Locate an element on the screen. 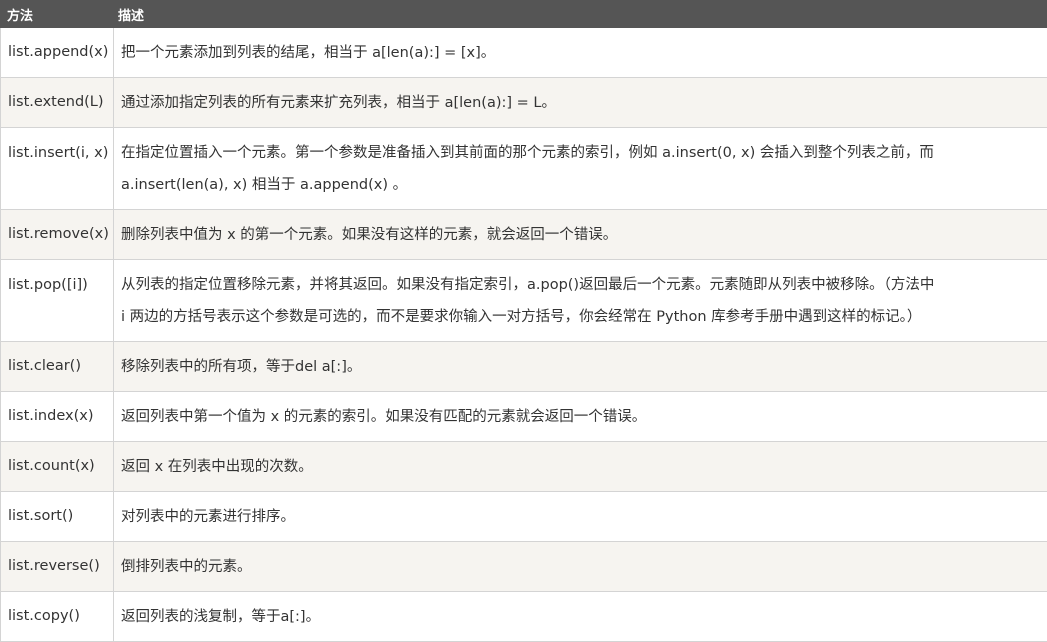 The image size is (1047, 642). description-cell: 把一个元素添加到列表的结尾，相当于 a[len(a):] = [x]。 is located at coordinates (580, 53).